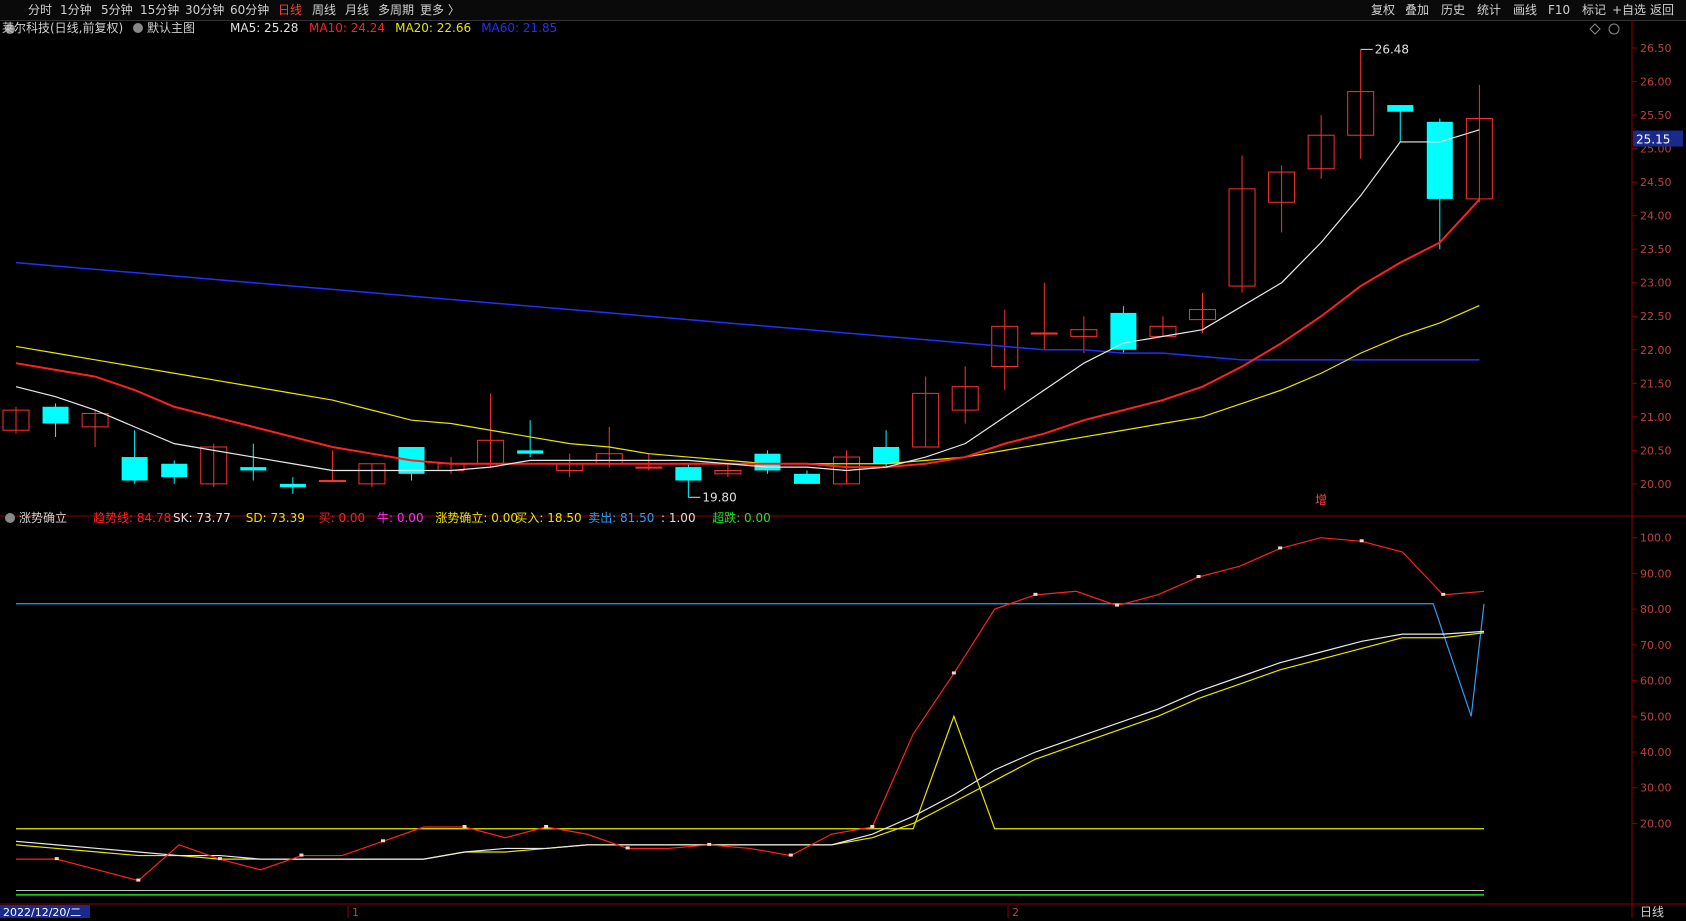  What do you see at coordinates (1629, 10) in the screenshot?
I see `tool-button-7: +自选` at bounding box center [1629, 10].